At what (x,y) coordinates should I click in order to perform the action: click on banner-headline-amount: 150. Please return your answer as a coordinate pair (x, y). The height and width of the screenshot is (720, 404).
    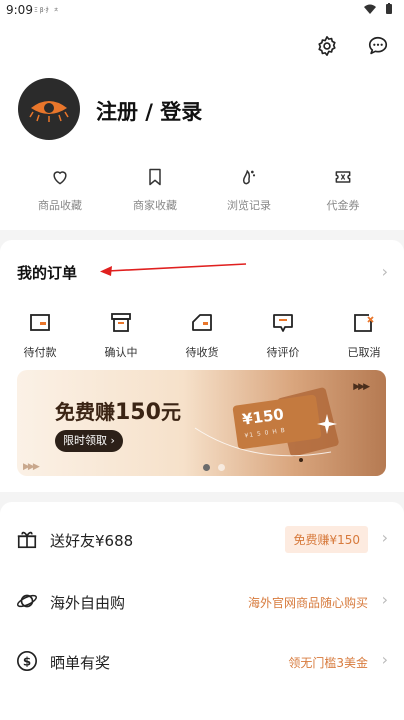
    Looking at the image, I should click on (138, 412).